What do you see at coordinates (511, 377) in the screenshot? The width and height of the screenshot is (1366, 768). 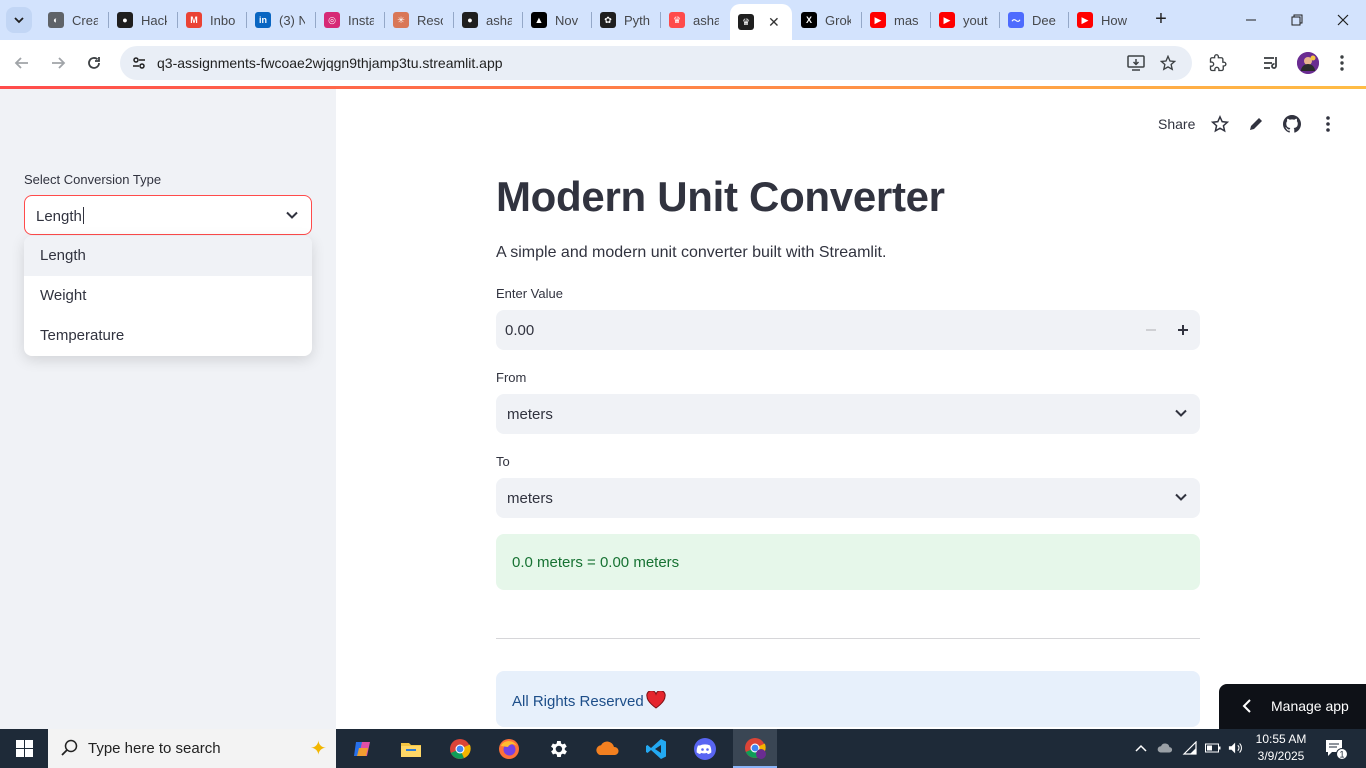 I see `from-label: From` at bounding box center [511, 377].